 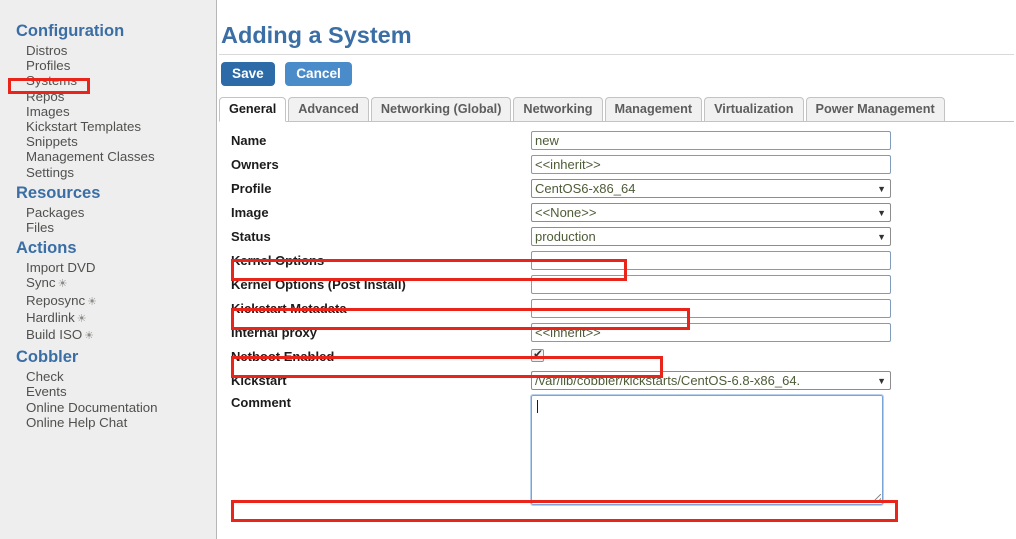 I want to click on field-control-profile: CentOS6-x86_64 ▼, so click(x=772, y=188).